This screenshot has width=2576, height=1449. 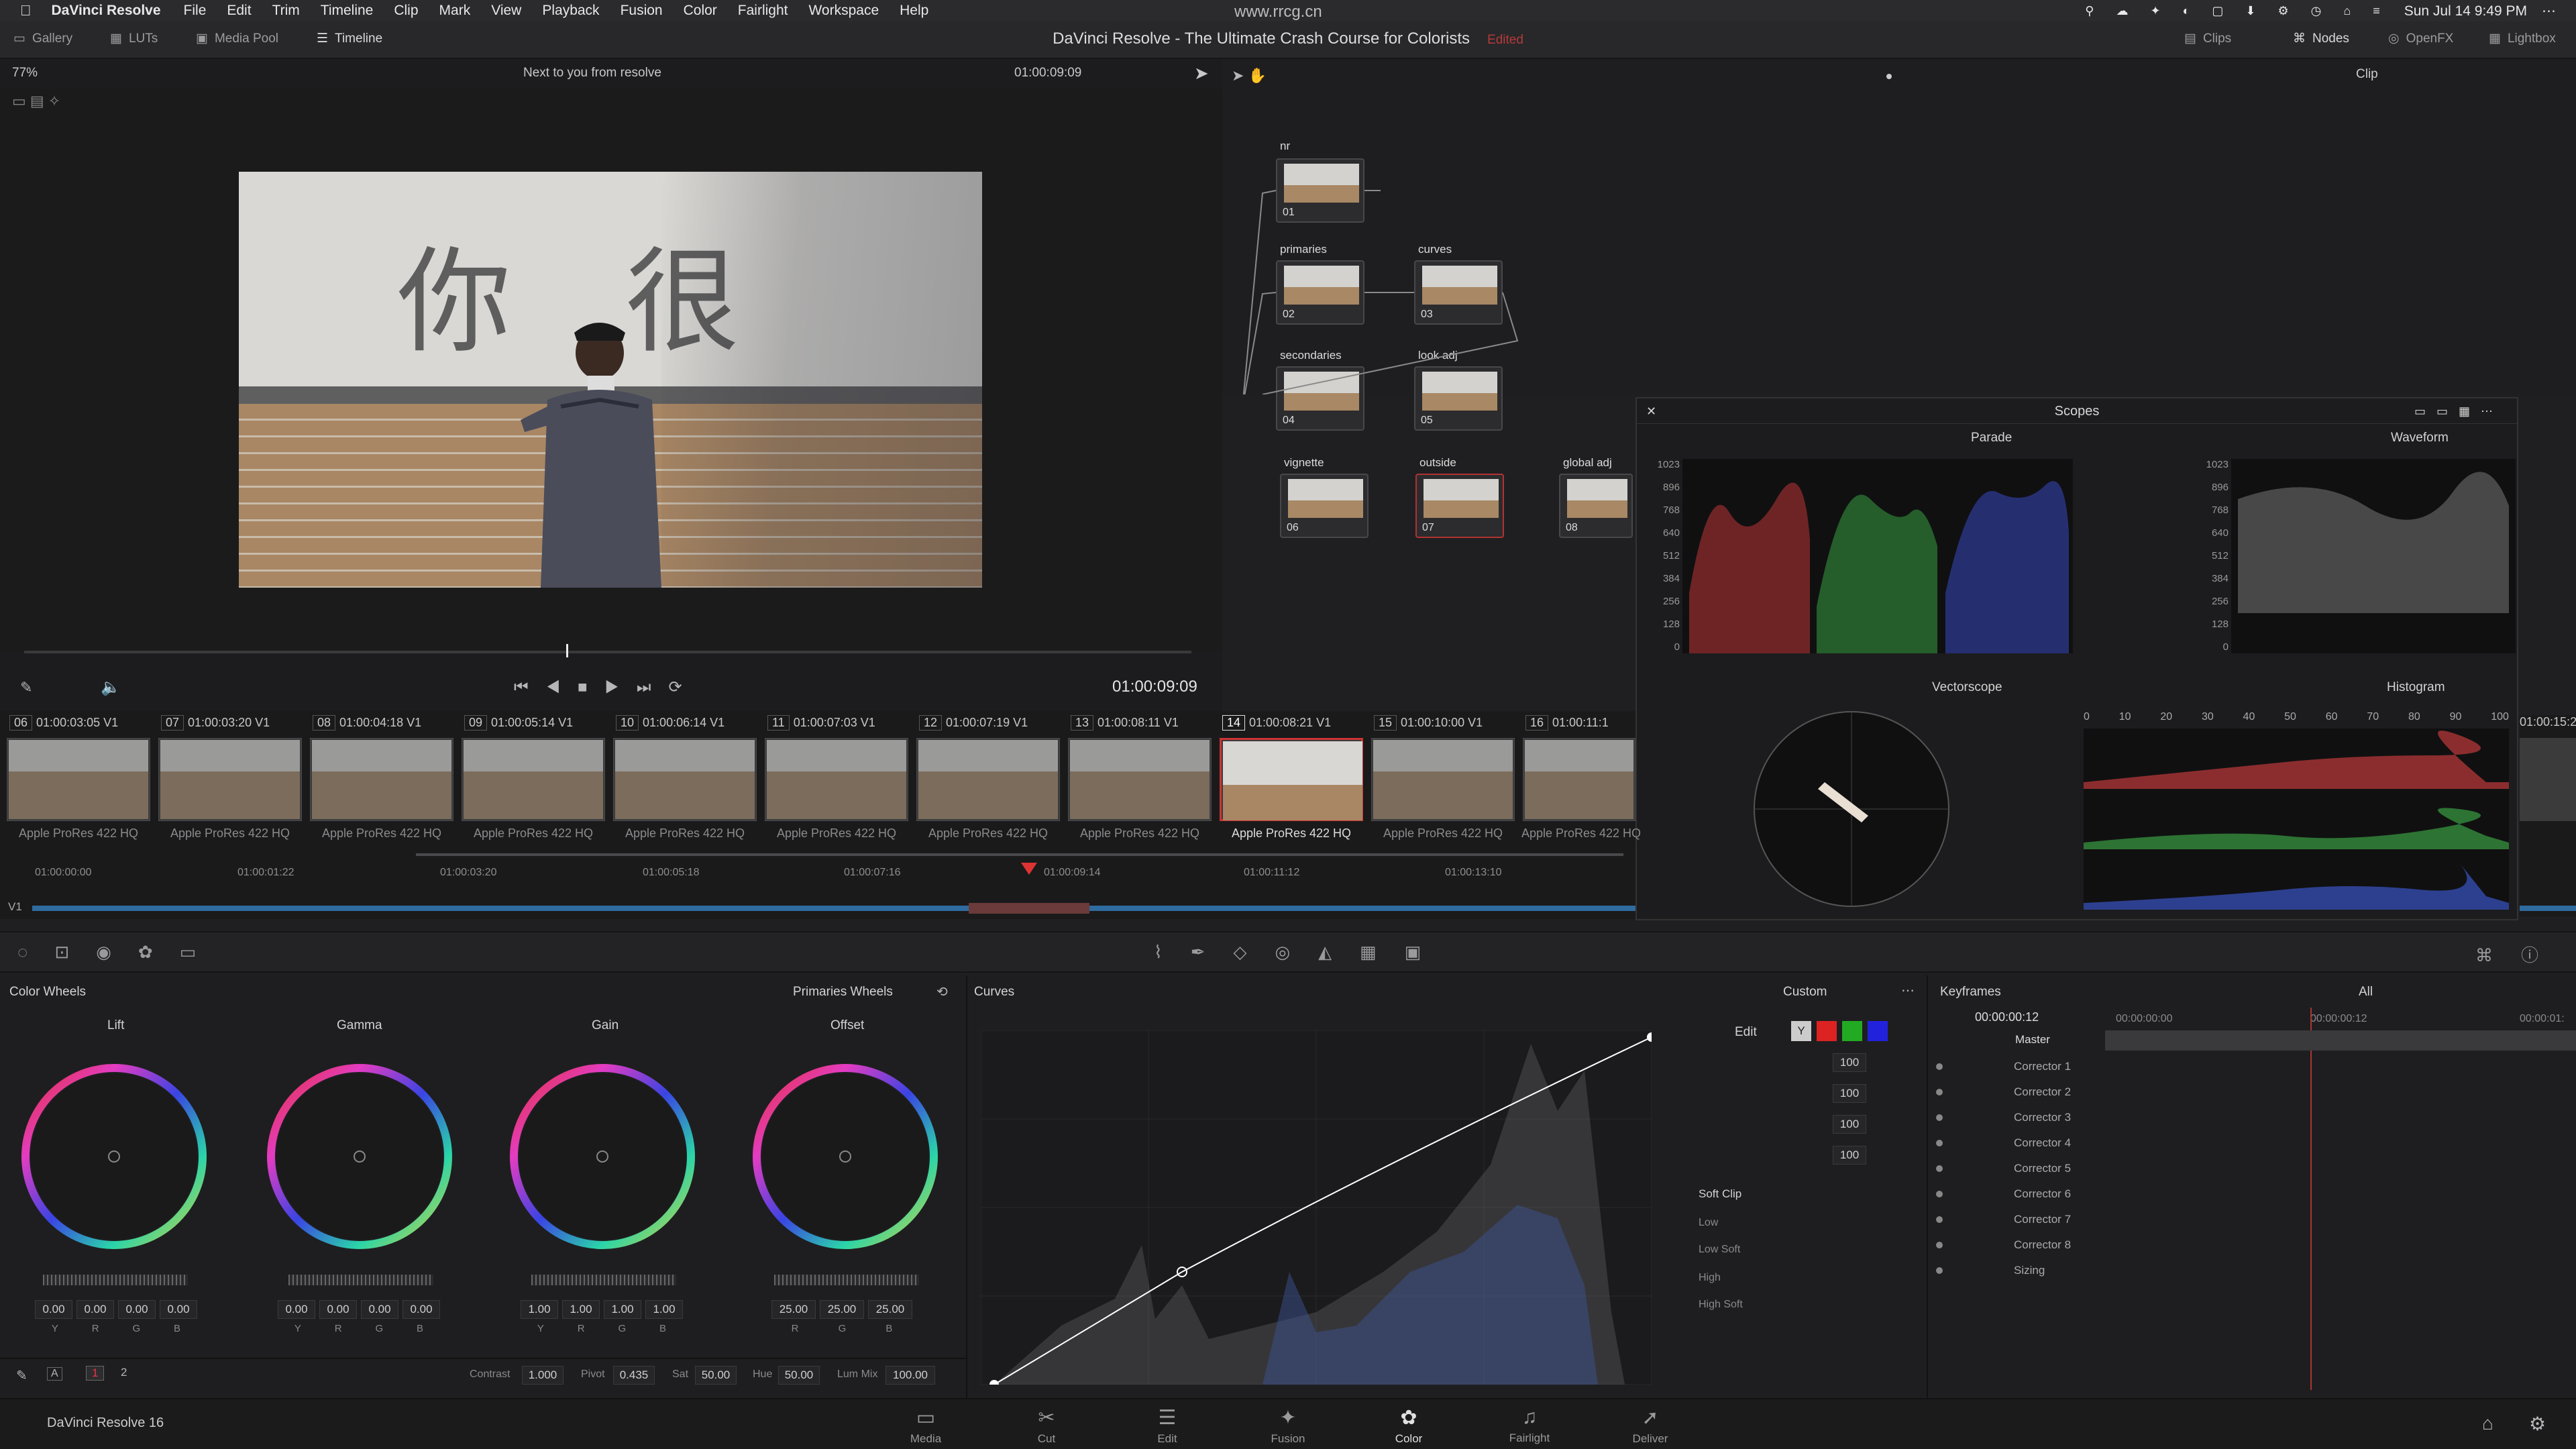 What do you see at coordinates (2015, 1118) in the screenshot?
I see `kf-row: Corrector 3` at bounding box center [2015, 1118].